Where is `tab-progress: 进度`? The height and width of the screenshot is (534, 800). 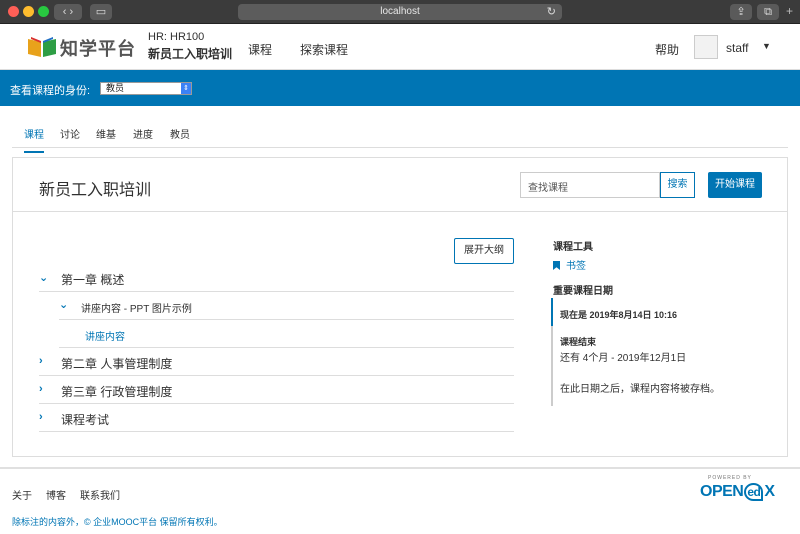
tab-progress: 进度 is located at coordinates (143, 133).